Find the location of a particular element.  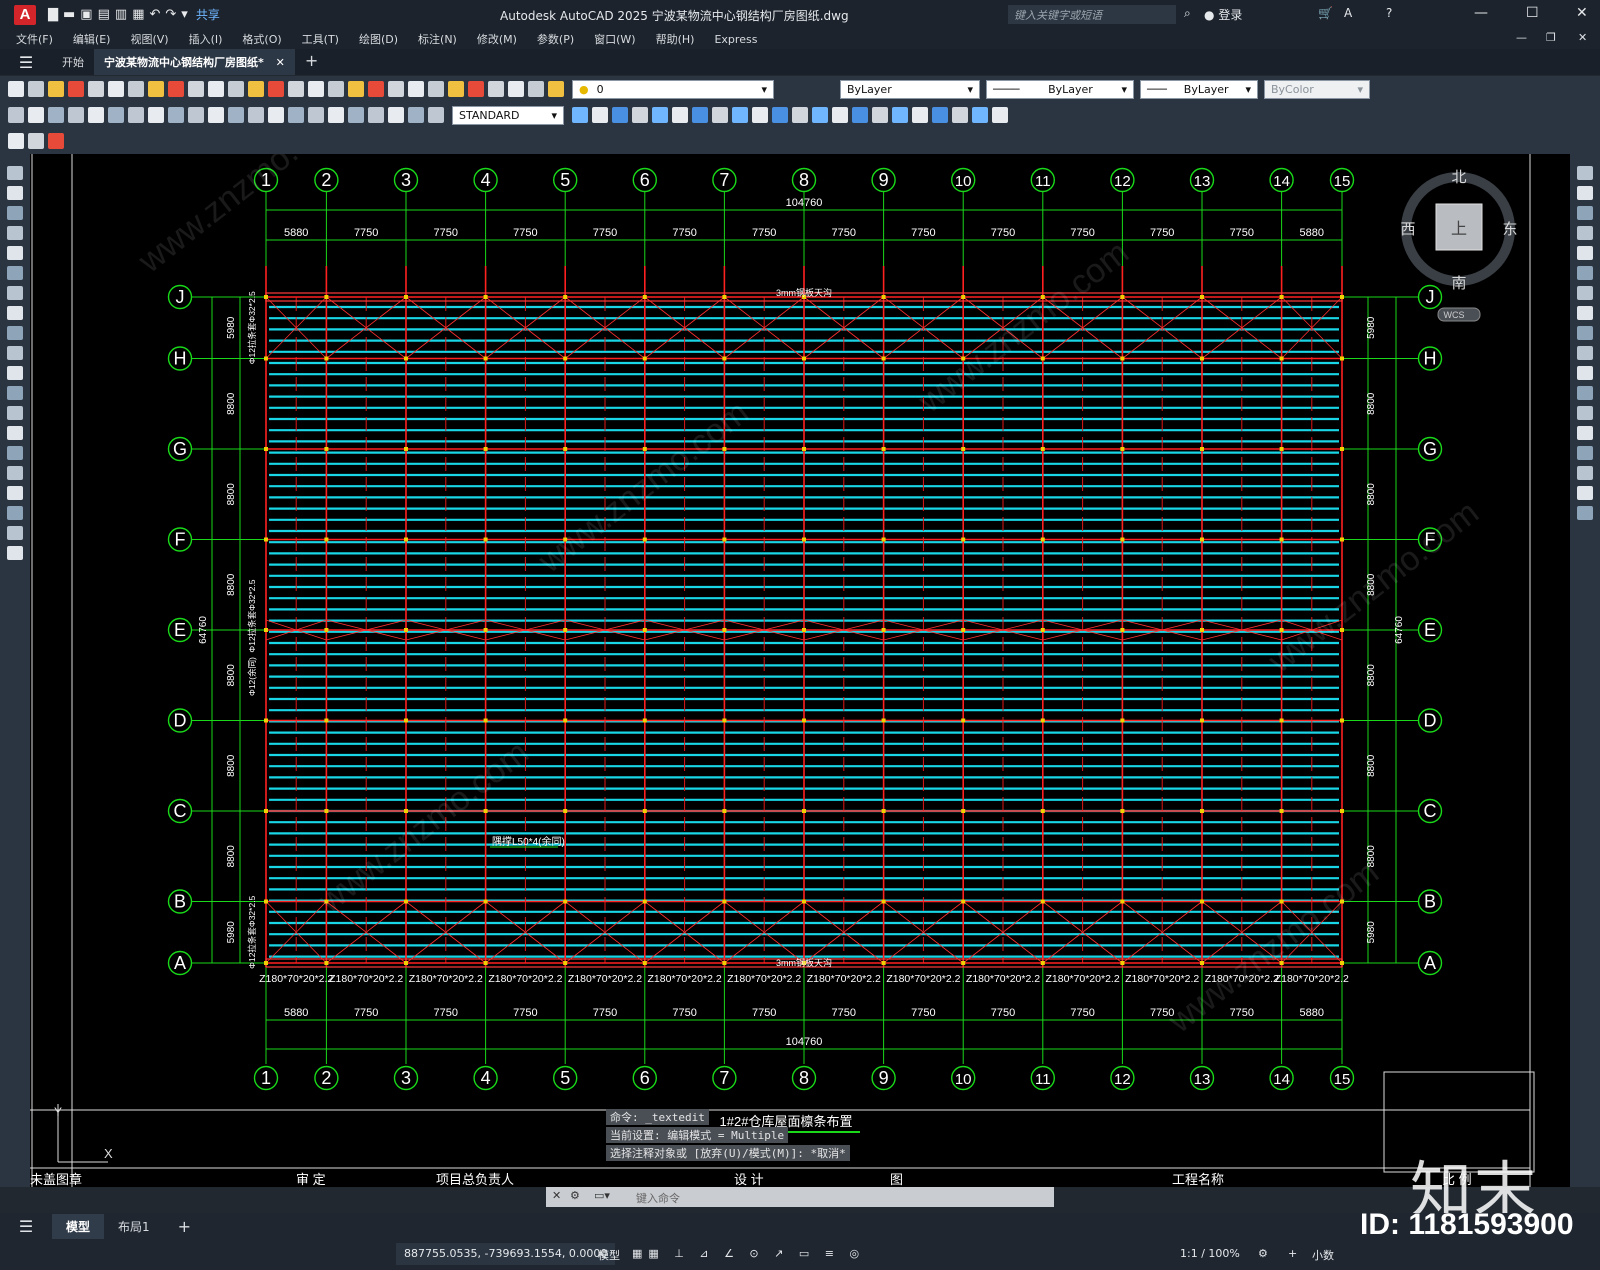

tr2icons-tool-10-icon is located at coordinates (196, 115).